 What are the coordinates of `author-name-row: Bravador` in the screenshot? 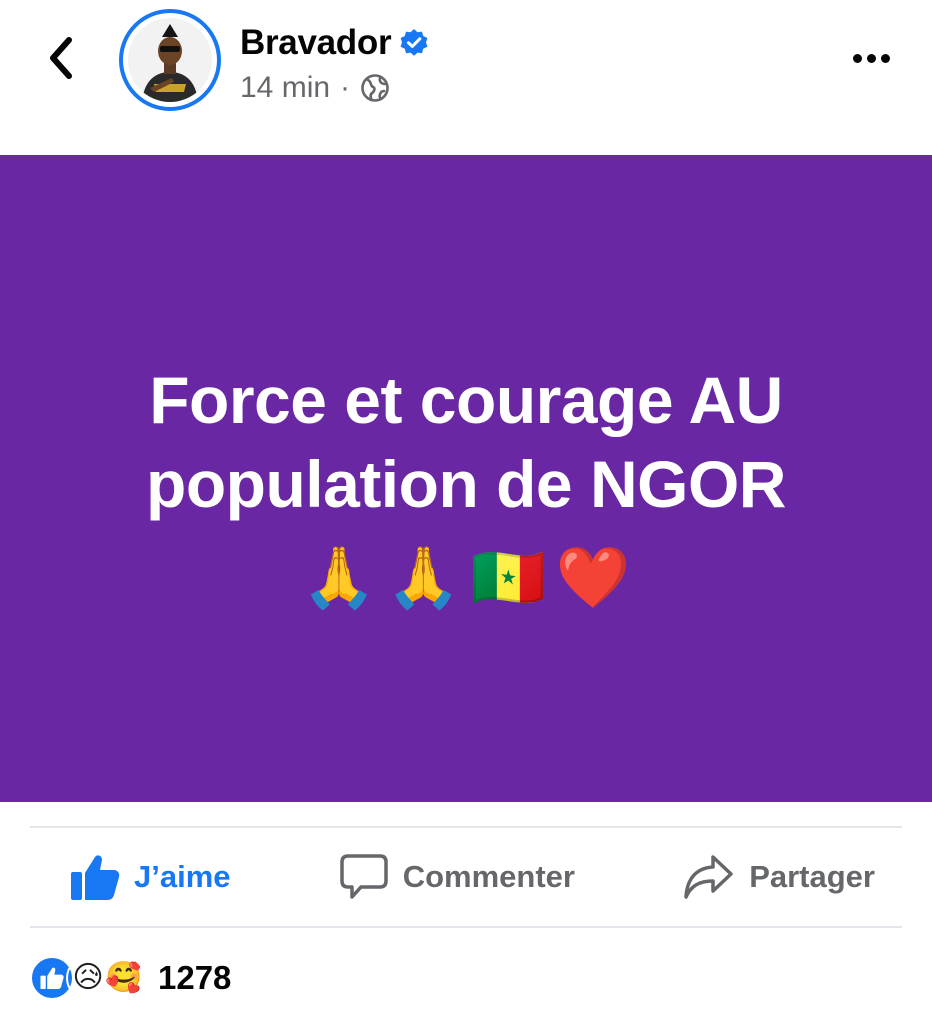 It's located at (334, 43).